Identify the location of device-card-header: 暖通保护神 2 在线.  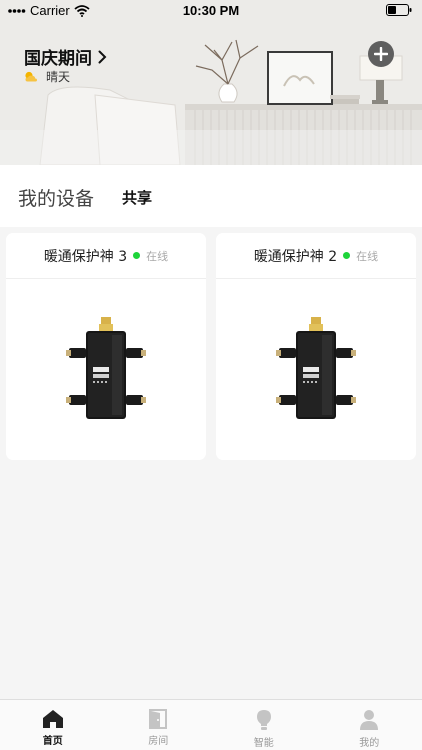
(316, 256).